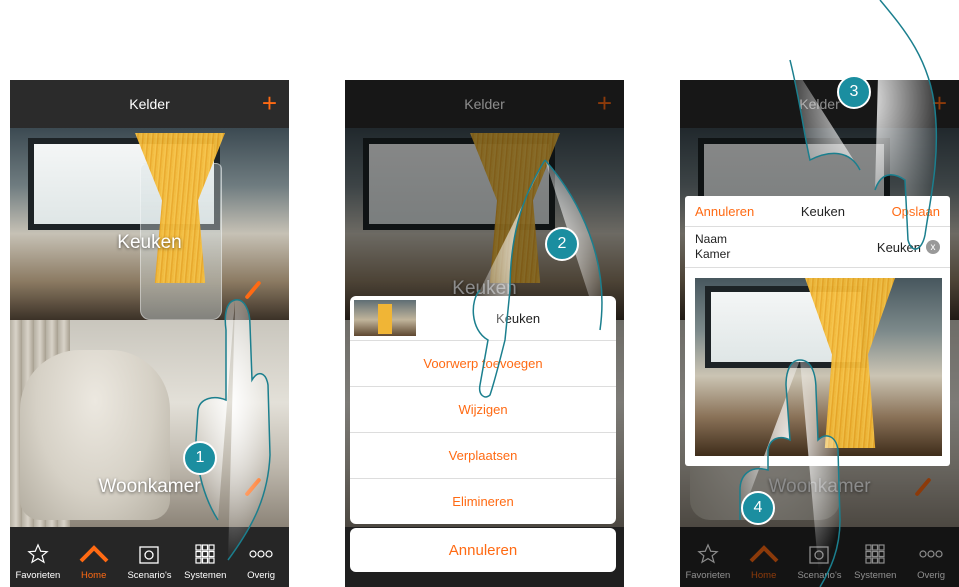 This screenshot has width=959, height=587. What do you see at coordinates (817, 247) in the screenshot?
I see `room-name-row: Naam Kamer Keuken x` at bounding box center [817, 247].